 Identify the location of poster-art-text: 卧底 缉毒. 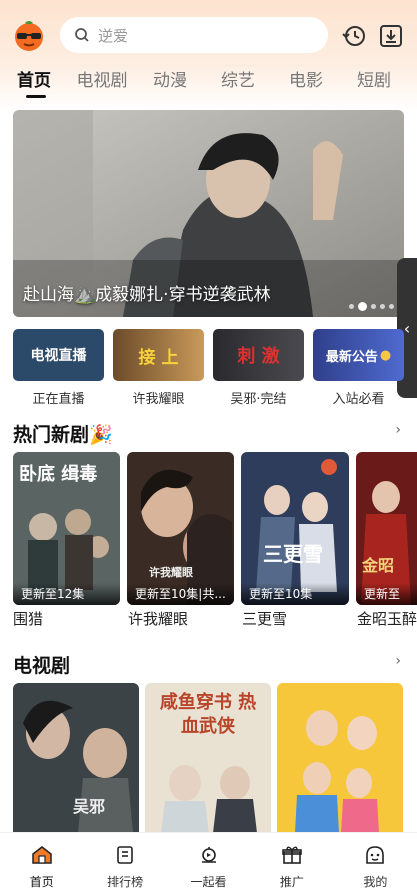
(58, 474).